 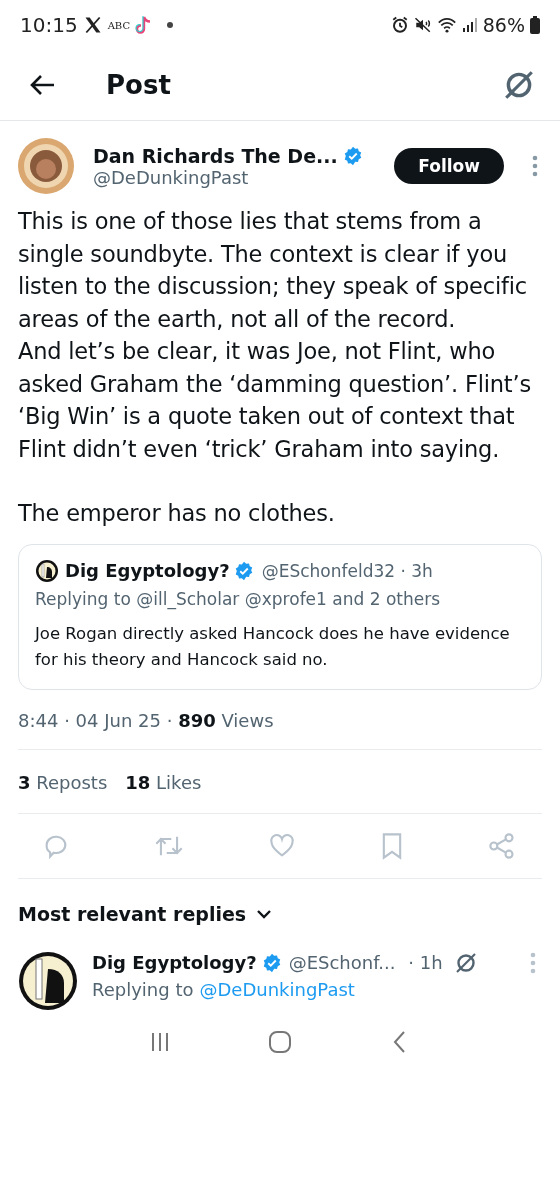 I want to click on author-handle: @DeDunkingPast, so click(x=235, y=177).